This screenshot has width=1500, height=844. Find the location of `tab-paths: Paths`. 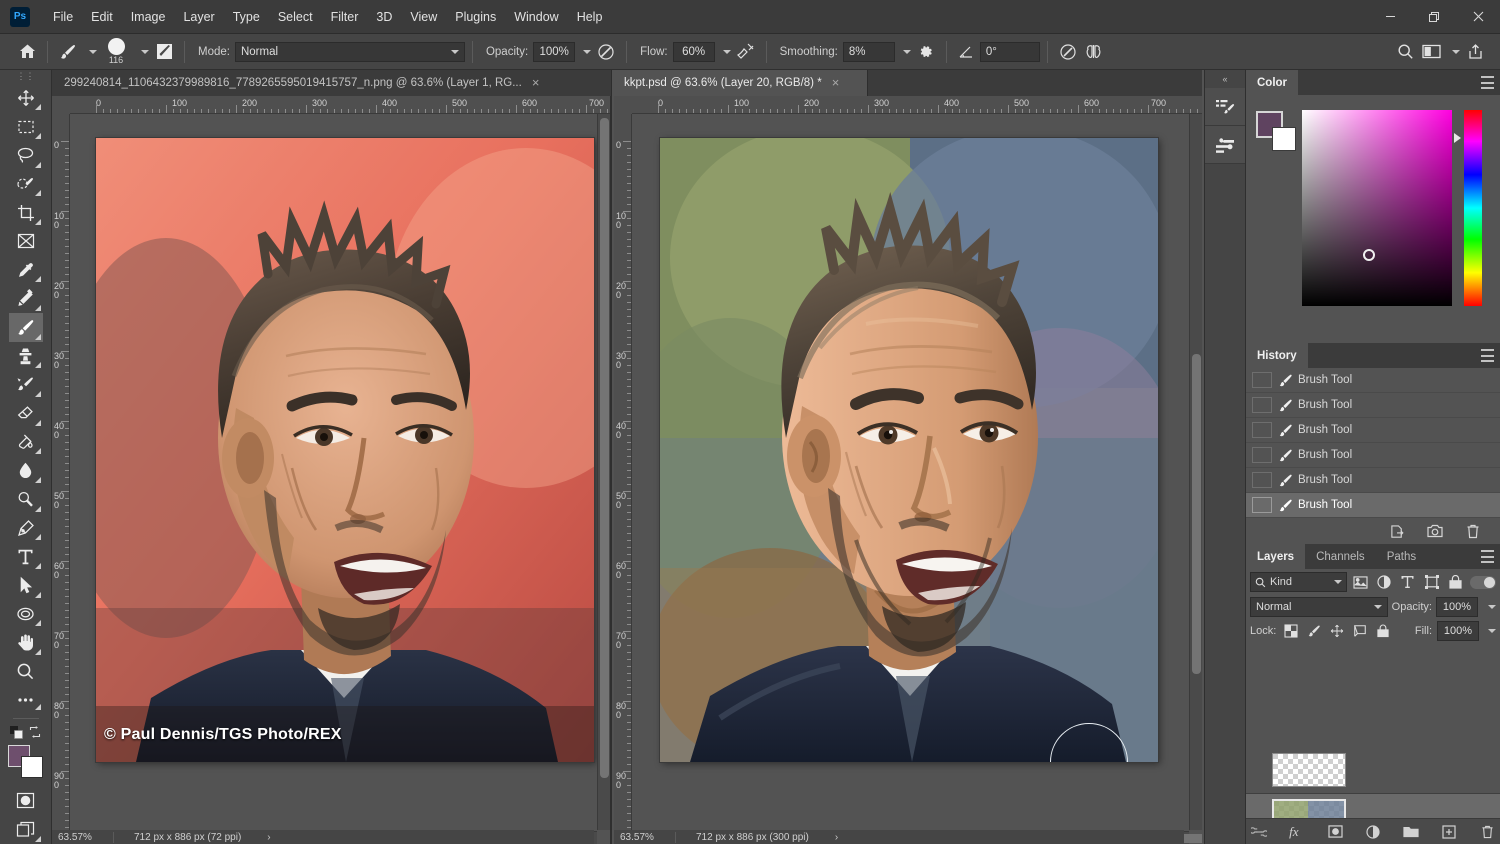

tab-paths: Paths is located at coordinates (1401, 556).